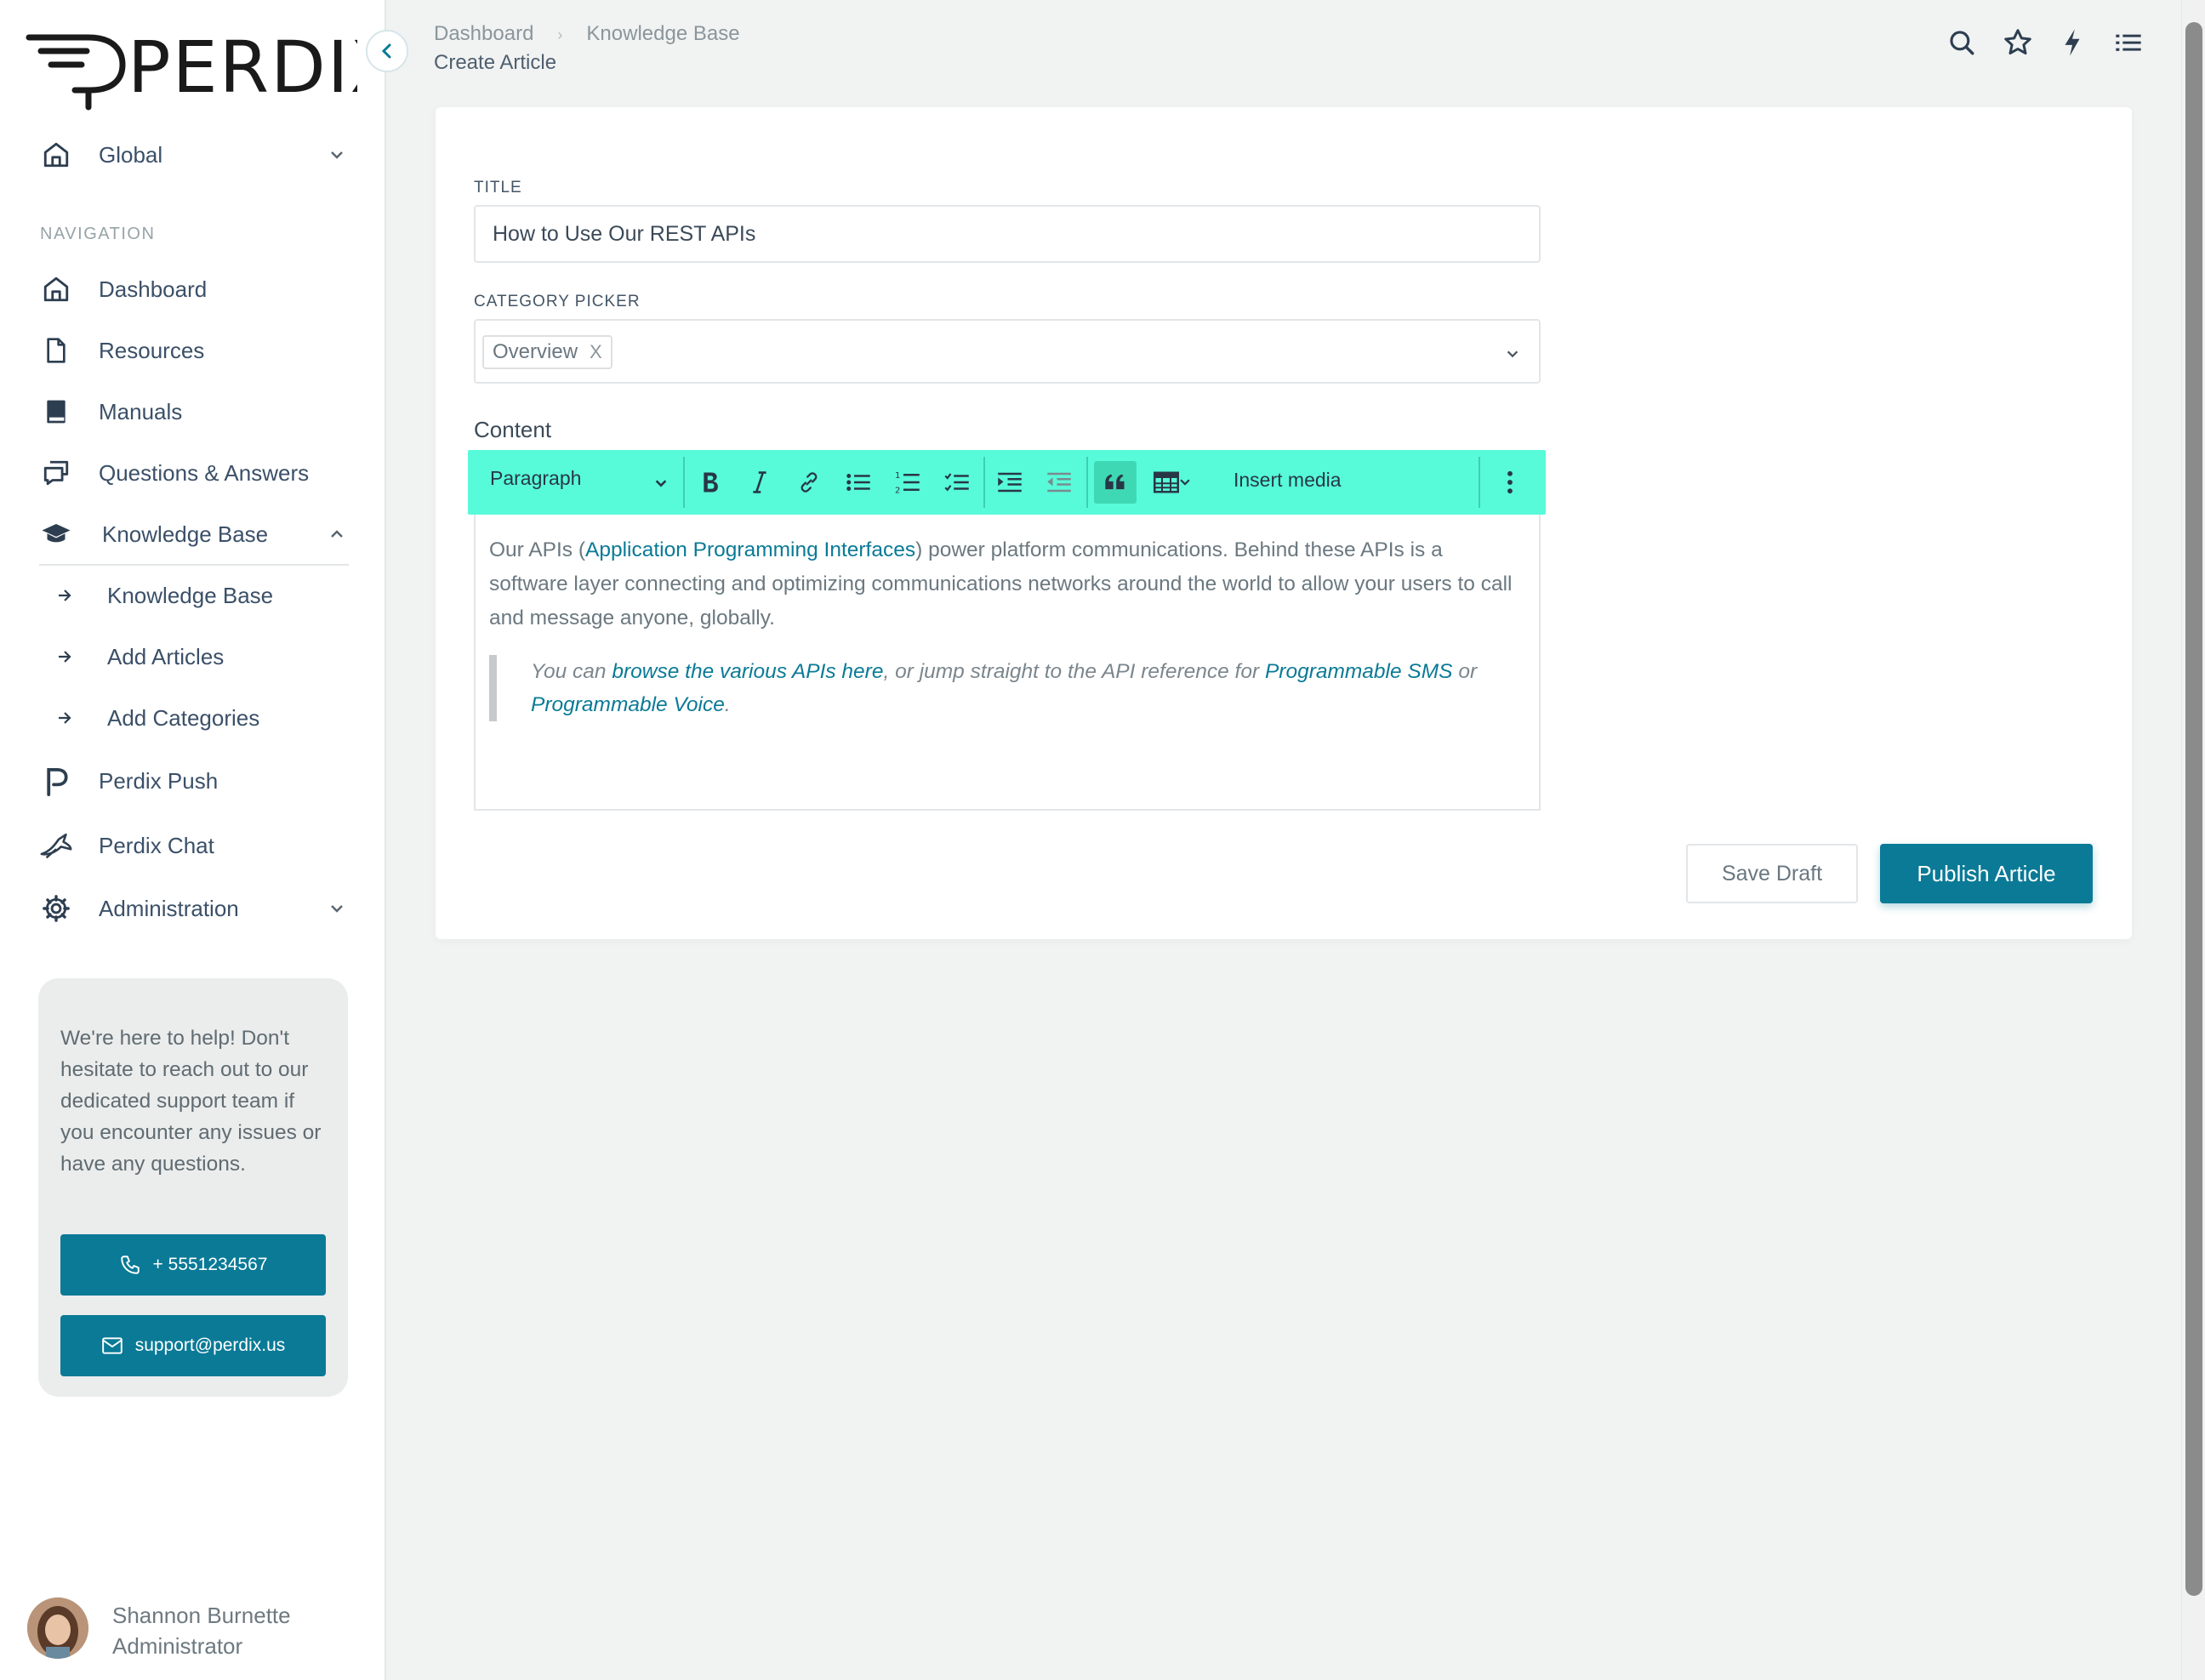 The width and height of the screenshot is (2205, 1680). What do you see at coordinates (131, 154) in the screenshot?
I see `workspace-label: Global` at bounding box center [131, 154].